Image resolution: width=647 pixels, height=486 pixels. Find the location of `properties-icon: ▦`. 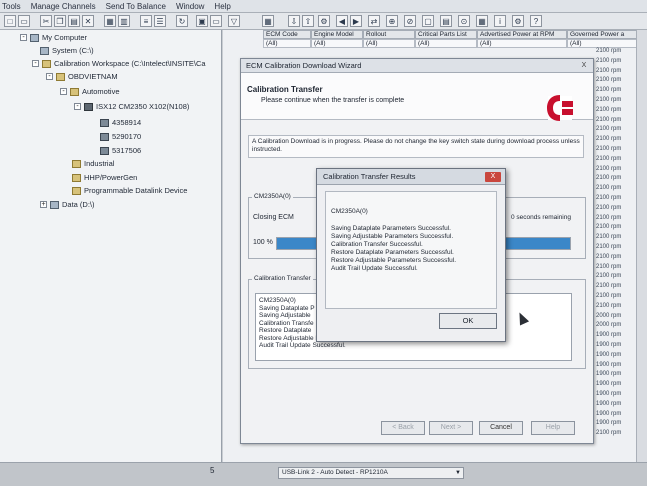

properties-icon: ▦ is located at coordinates (110, 21).